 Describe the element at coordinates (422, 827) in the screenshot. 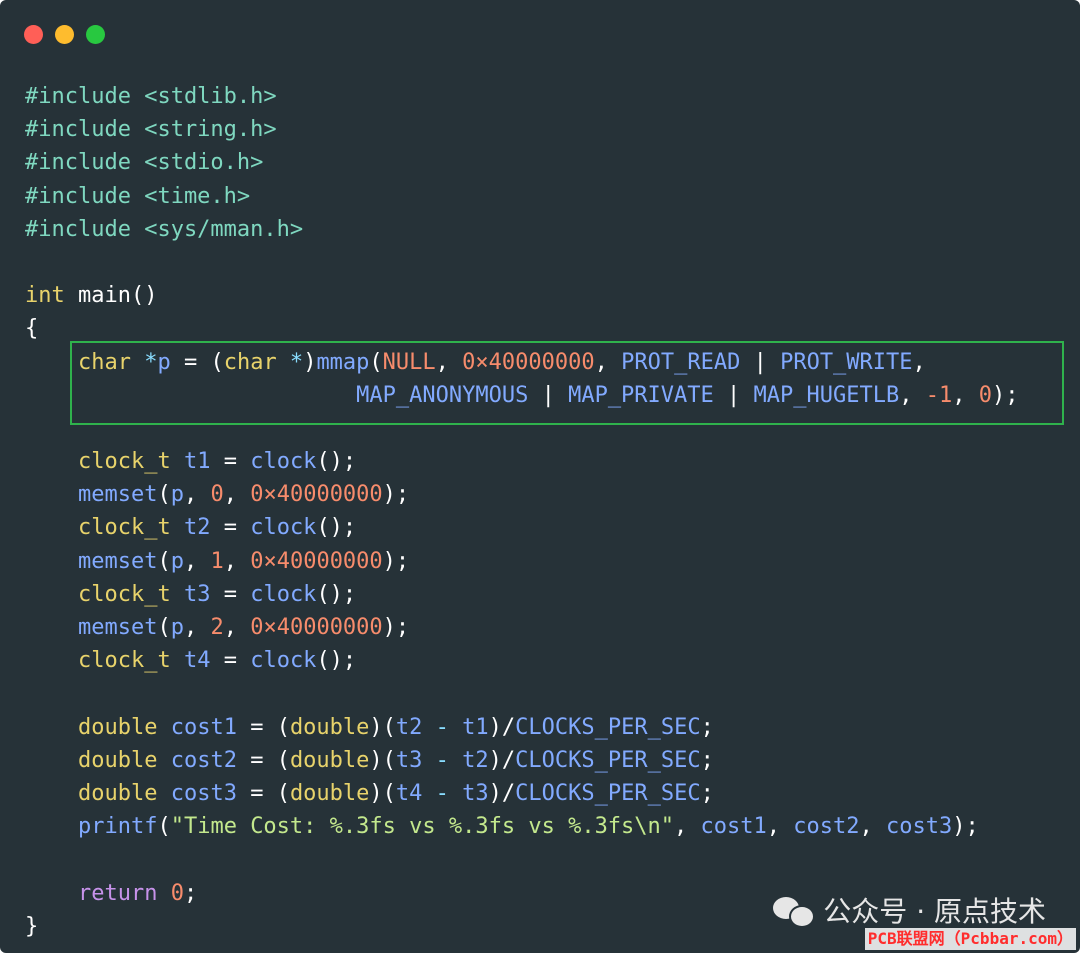

I see `code-token: "Time Cost: %.3fs vs %.3fs vs %.3fs\n"` at that location.